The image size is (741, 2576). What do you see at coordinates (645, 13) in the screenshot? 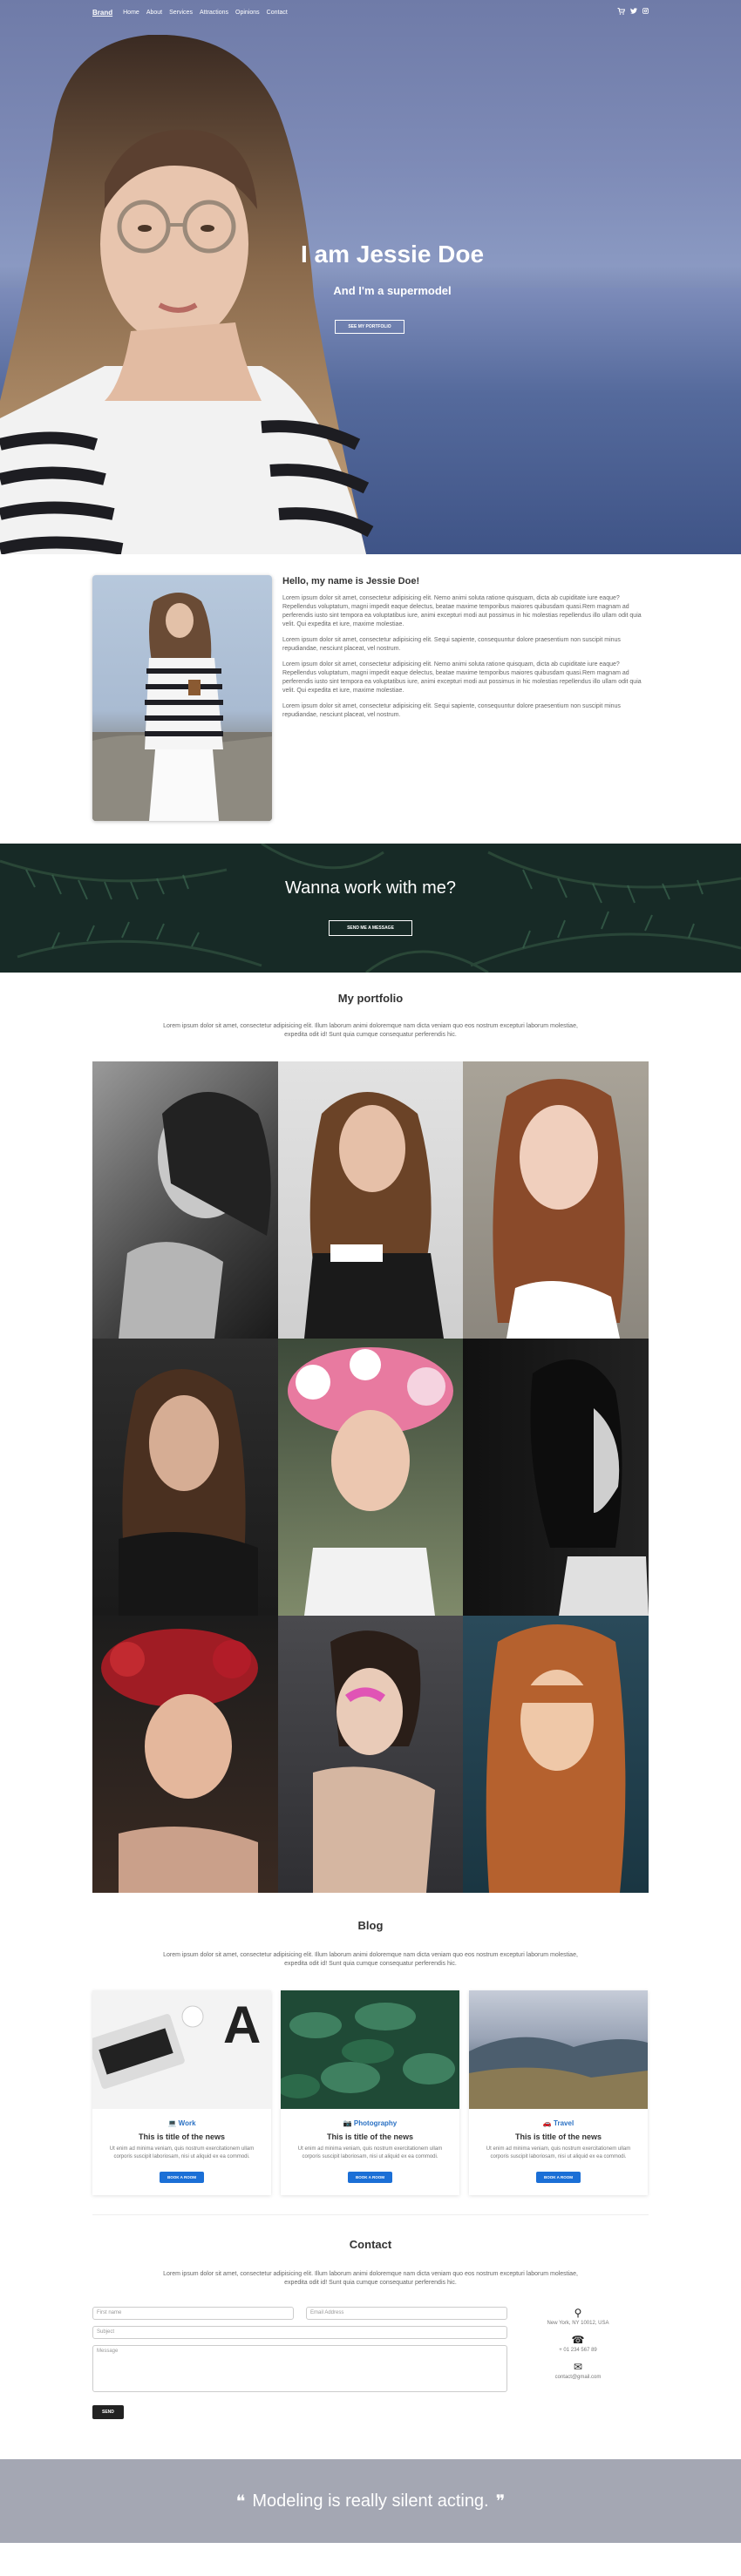
I see `instagram-icon` at bounding box center [645, 13].